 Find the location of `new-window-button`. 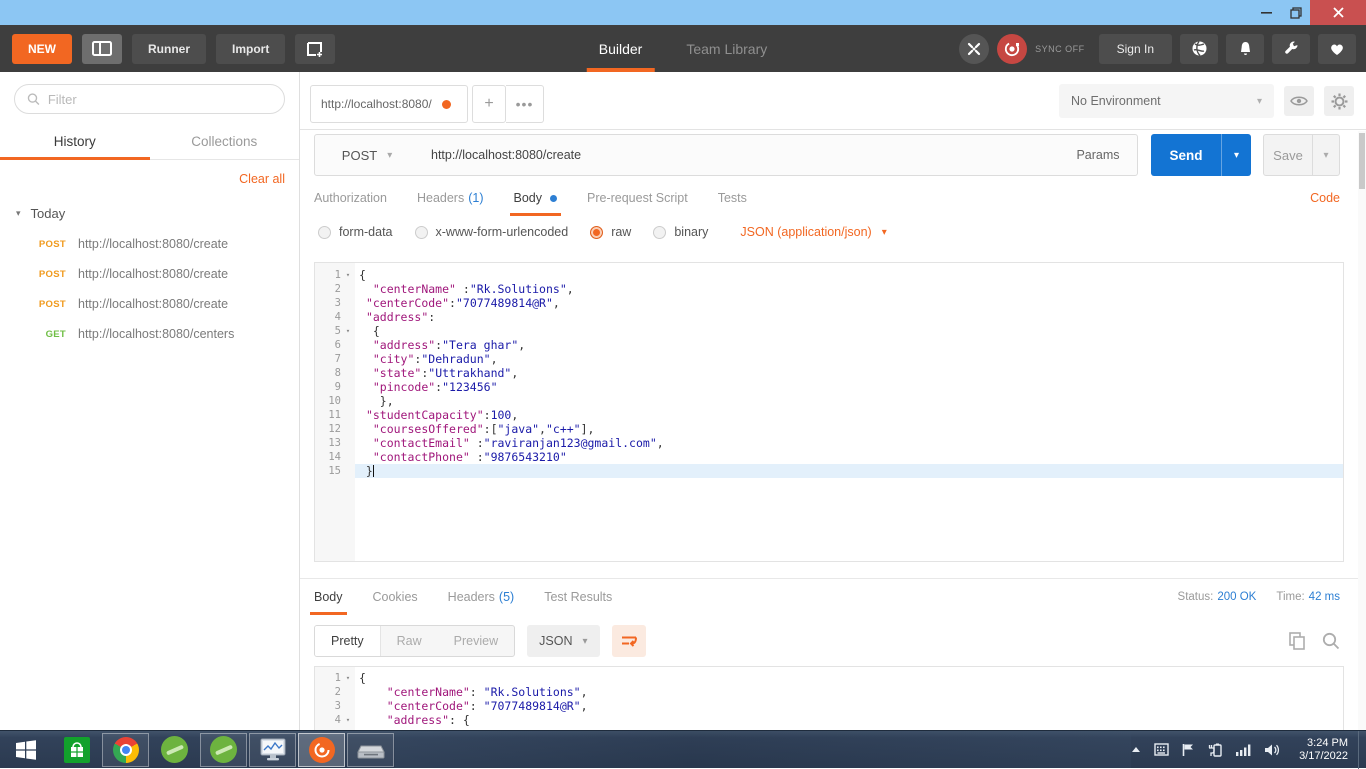

new-window-button is located at coordinates (315, 49).